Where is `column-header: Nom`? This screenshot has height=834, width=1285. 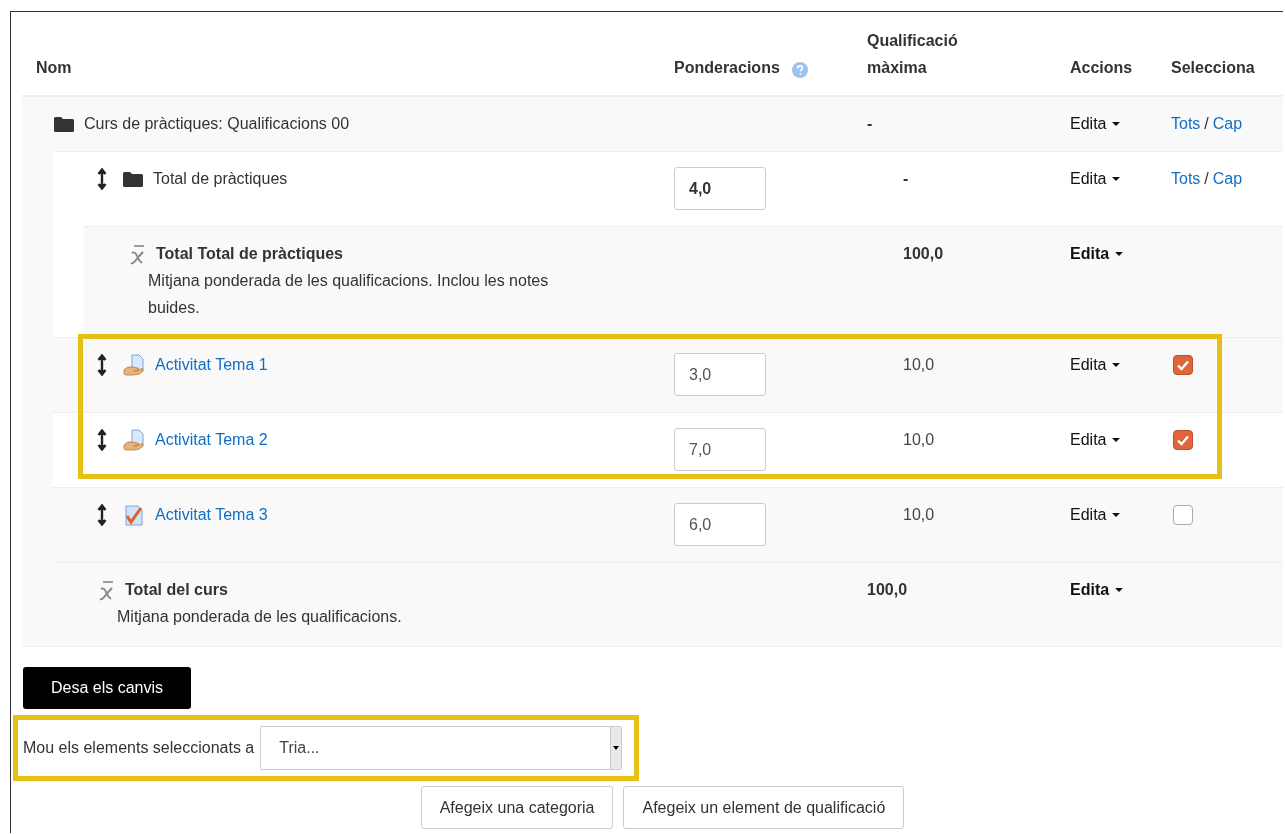 column-header: Nom is located at coordinates (54, 68).